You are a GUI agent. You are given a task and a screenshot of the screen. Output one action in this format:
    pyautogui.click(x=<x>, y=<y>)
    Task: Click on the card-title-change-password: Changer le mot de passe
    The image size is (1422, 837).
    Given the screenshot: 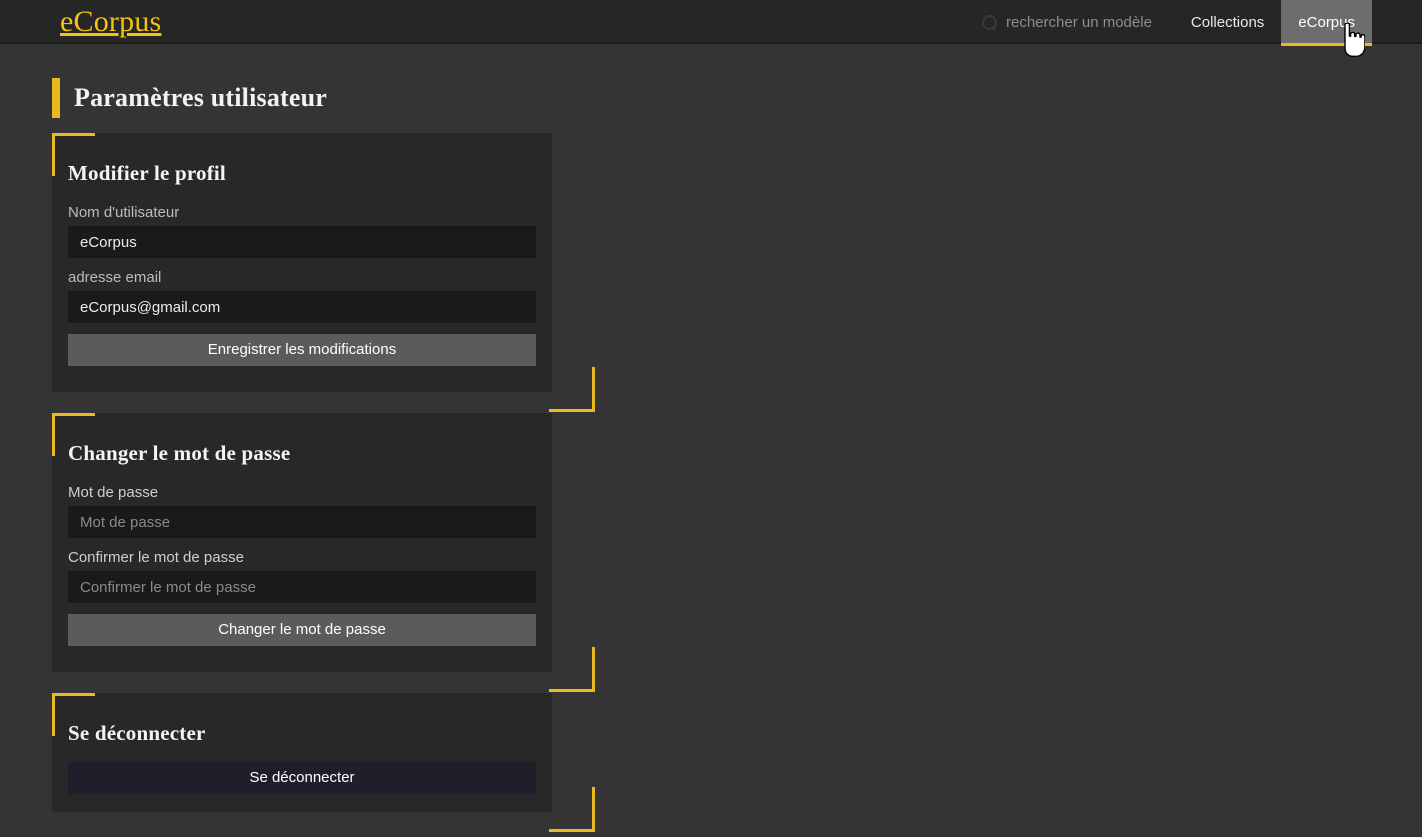 What is the action you would take?
    pyautogui.click(x=179, y=453)
    